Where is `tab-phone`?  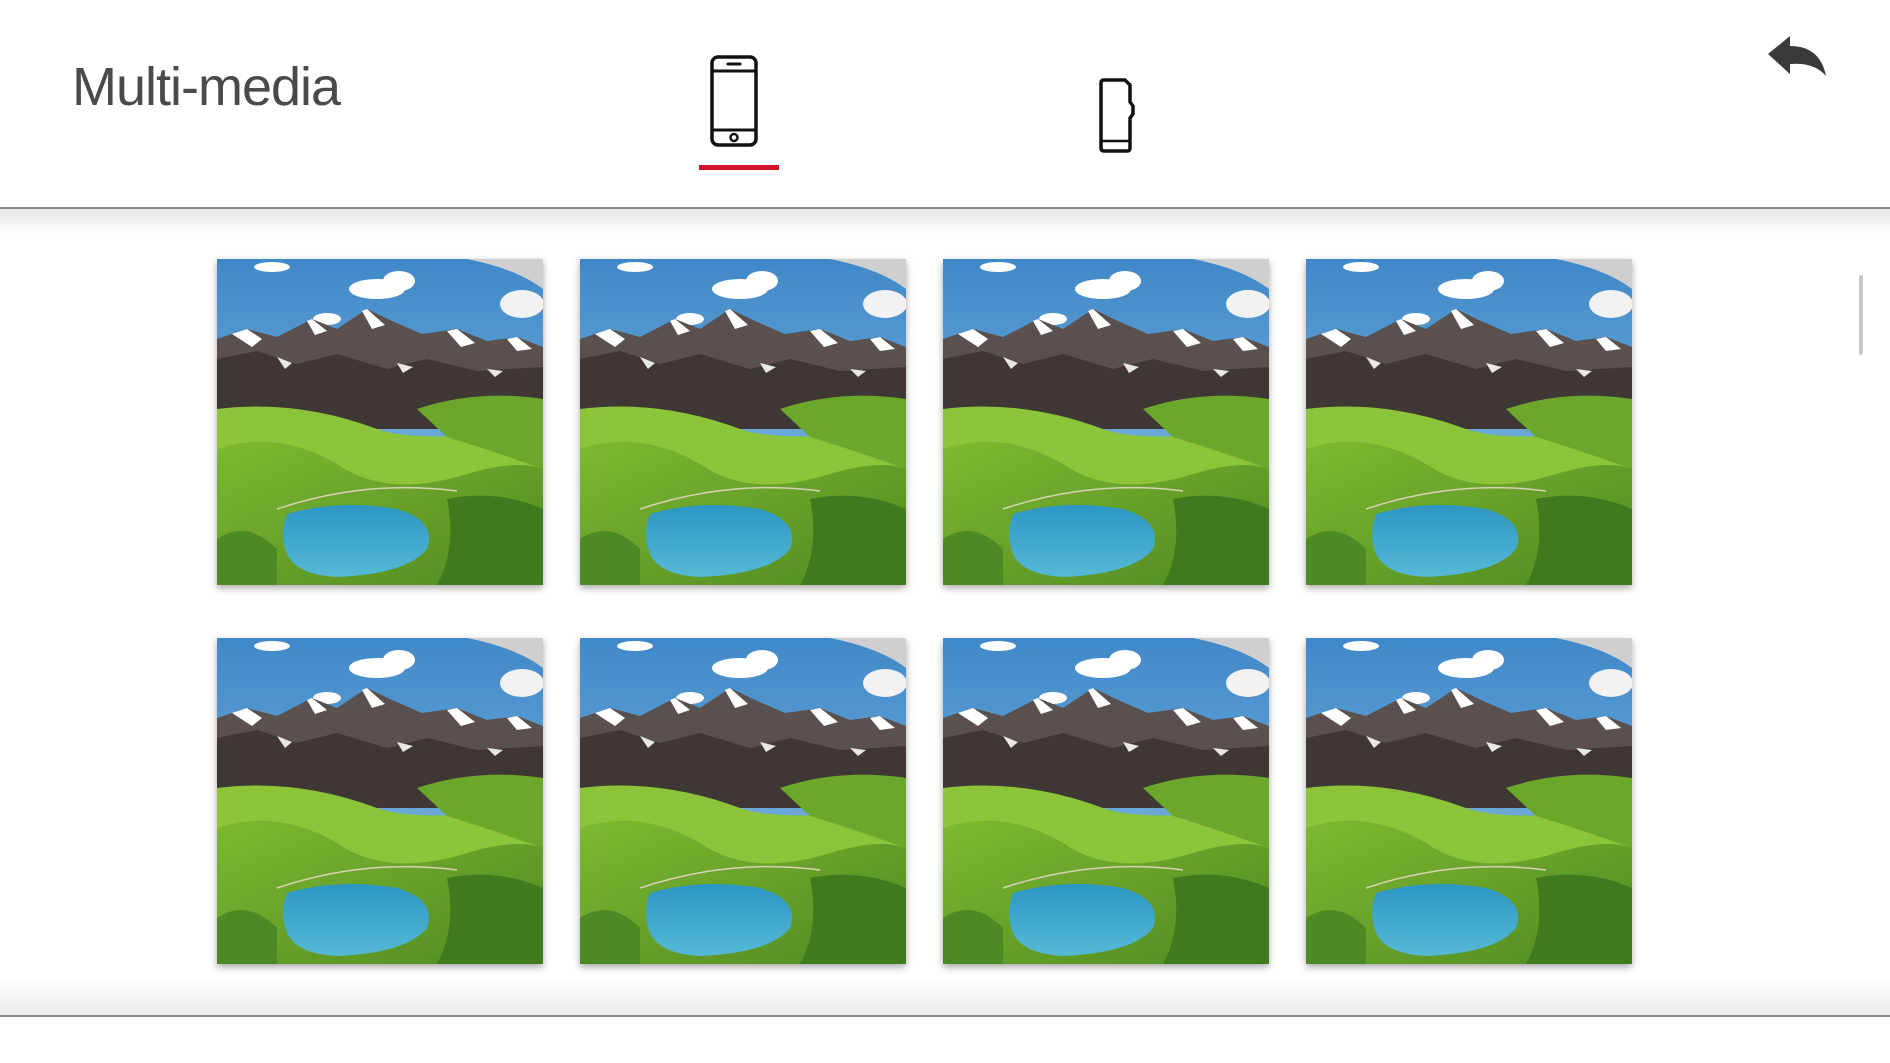 tab-phone is located at coordinates (752, 113).